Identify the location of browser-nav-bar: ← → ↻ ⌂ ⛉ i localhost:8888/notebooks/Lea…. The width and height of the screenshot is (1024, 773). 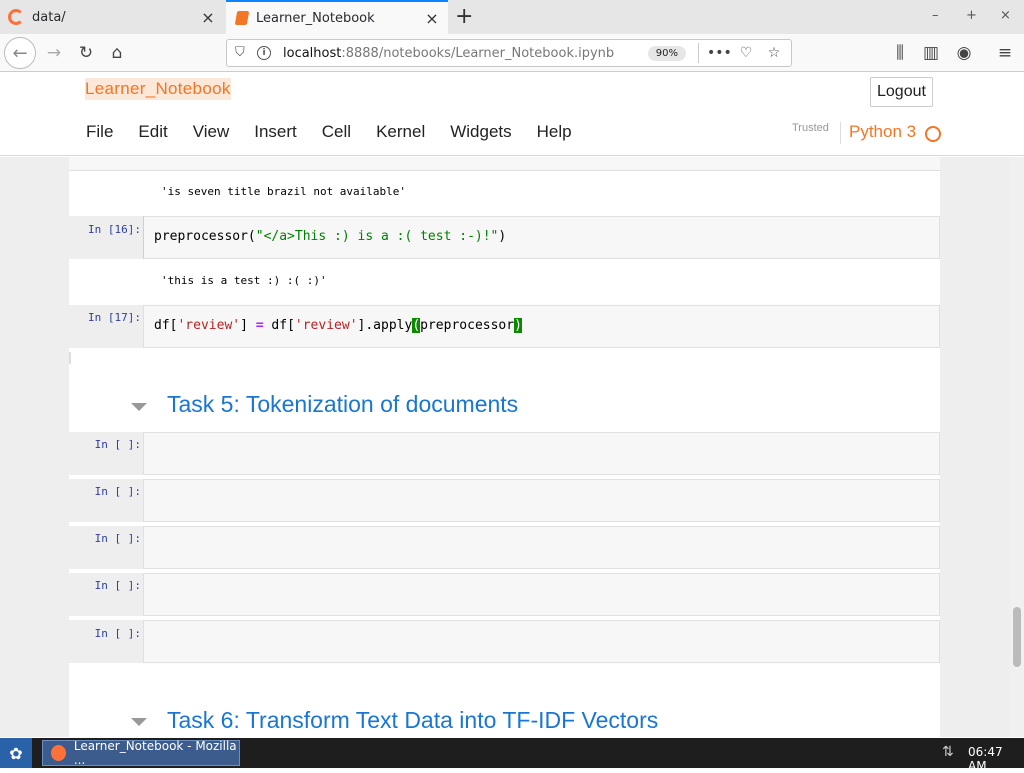
(512, 53).